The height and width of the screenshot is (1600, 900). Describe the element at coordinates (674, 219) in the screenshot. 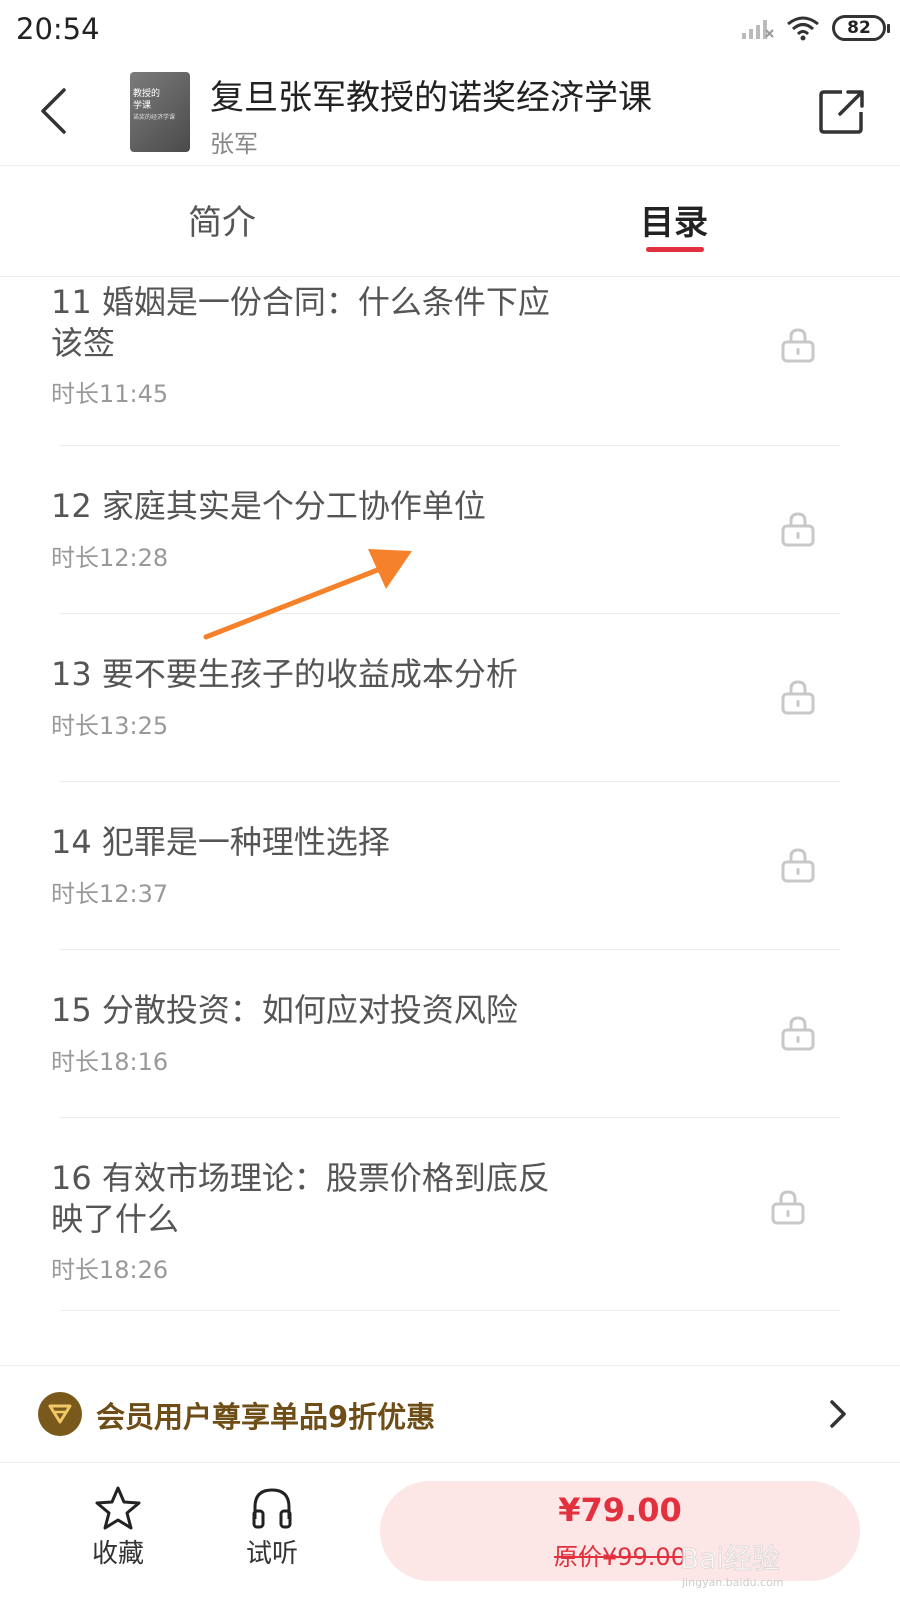

I see `tab-catalog: 目录` at that location.